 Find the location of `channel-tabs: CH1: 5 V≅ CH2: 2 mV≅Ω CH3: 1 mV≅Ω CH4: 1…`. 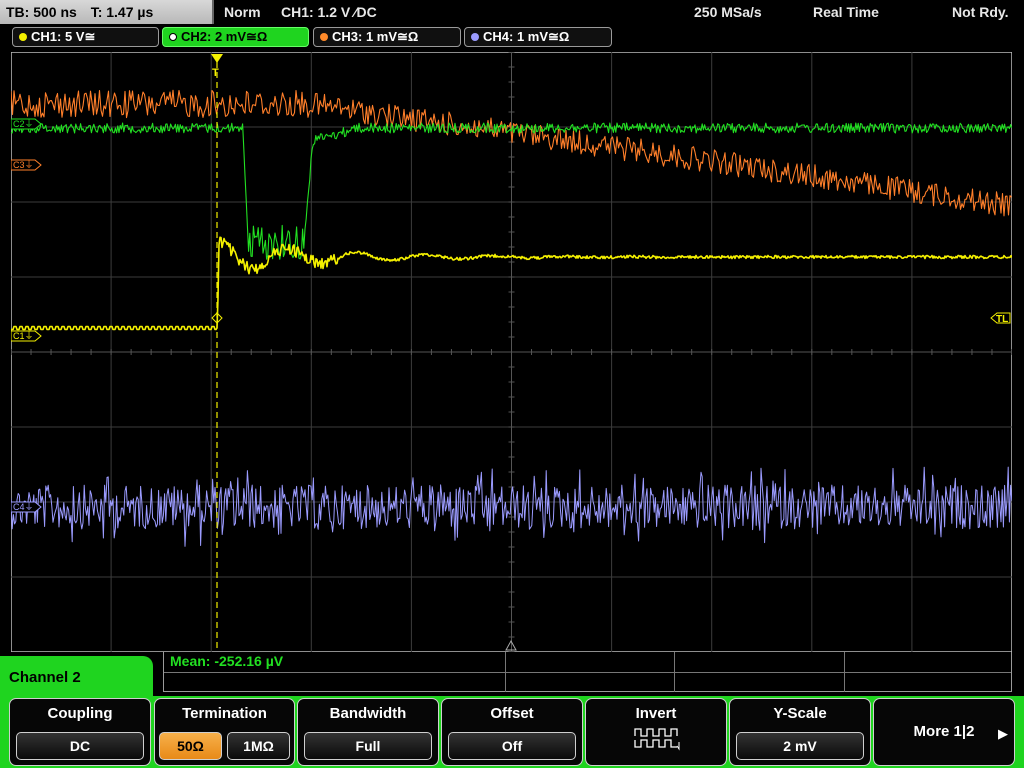

channel-tabs: CH1: 5 V≅ CH2: 2 mV≅Ω CH3: 1 mV≅Ω CH4: 1… is located at coordinates (512, 37).